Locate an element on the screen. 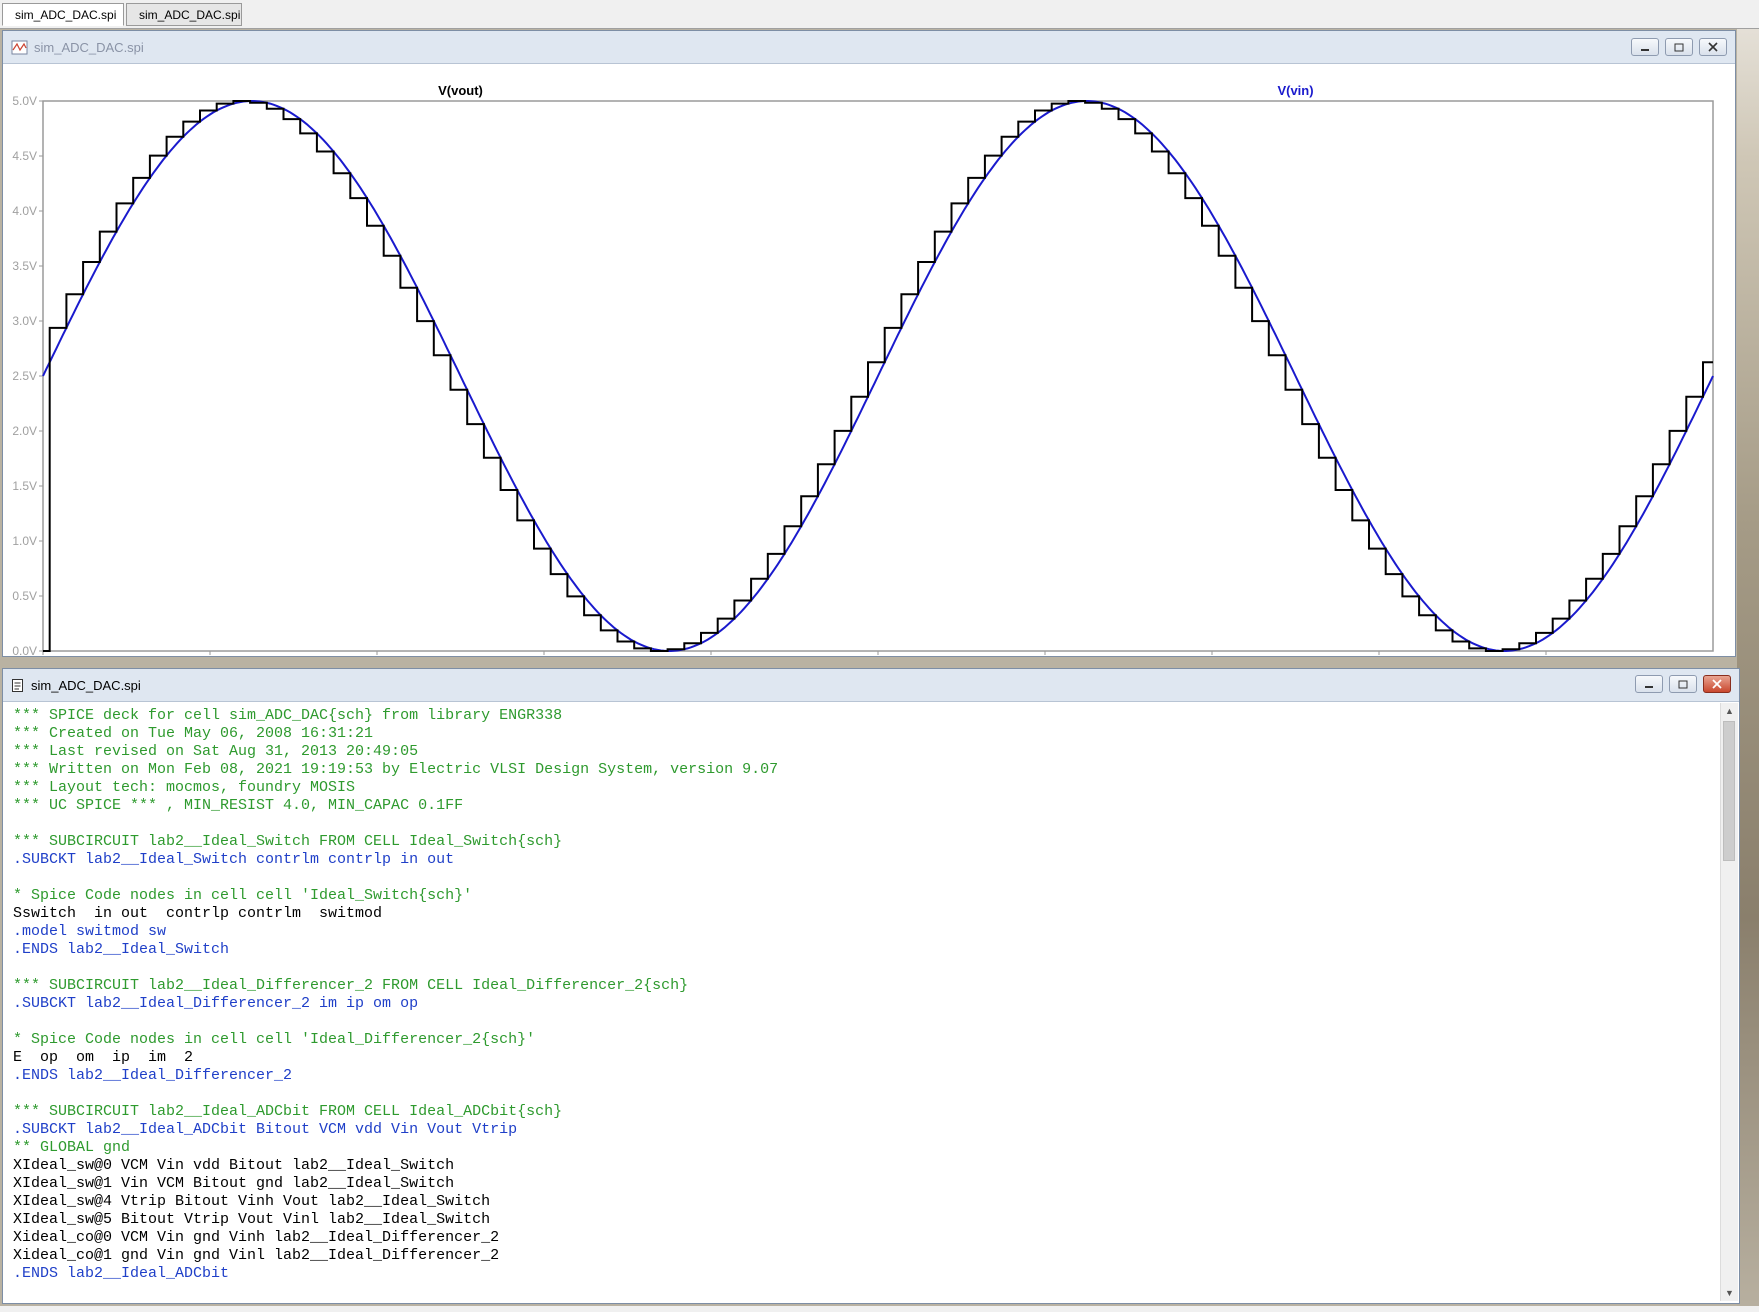 The height and width of the screenshot is (1312, 1759). netlist-window-titlebar: sim_ADC_DAC.spi is located at coordinates (871, 685).